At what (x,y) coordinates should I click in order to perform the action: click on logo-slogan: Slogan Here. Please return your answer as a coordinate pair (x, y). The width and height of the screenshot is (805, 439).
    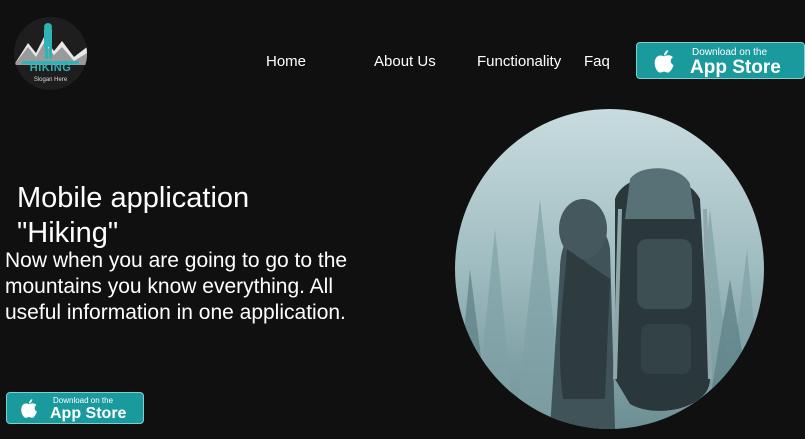
    Looking at the image, I should click on (50, 80).